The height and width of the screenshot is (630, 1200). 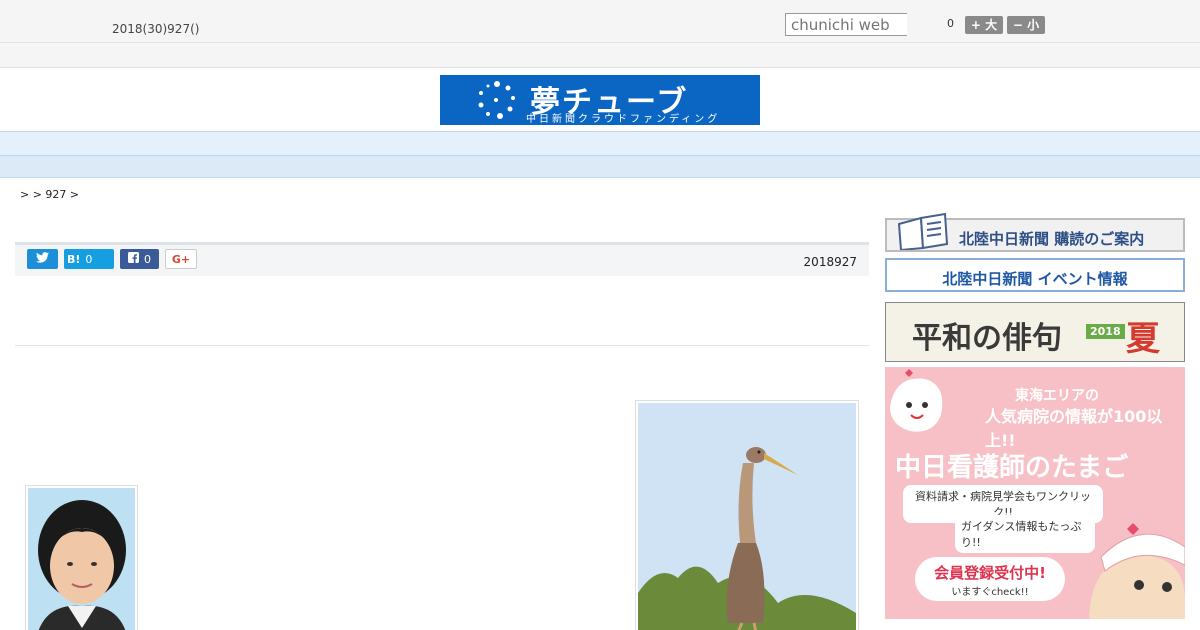 What do you see at coordinates (830, 262) in the screenshot?
I see `article-date: 2018927` at bounding box center [830, 262].